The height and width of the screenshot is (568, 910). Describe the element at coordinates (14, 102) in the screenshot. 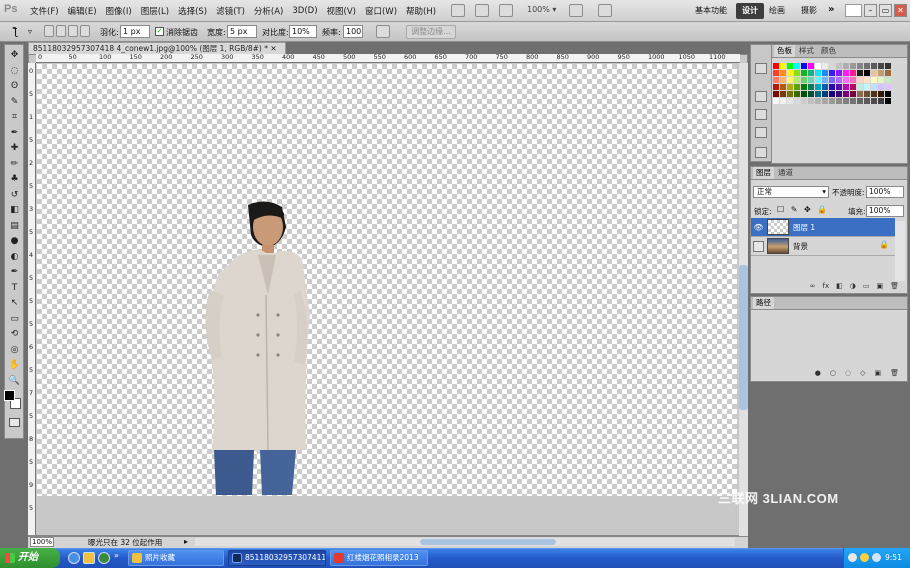

I see `quick-select-icon: ✎` at that location.